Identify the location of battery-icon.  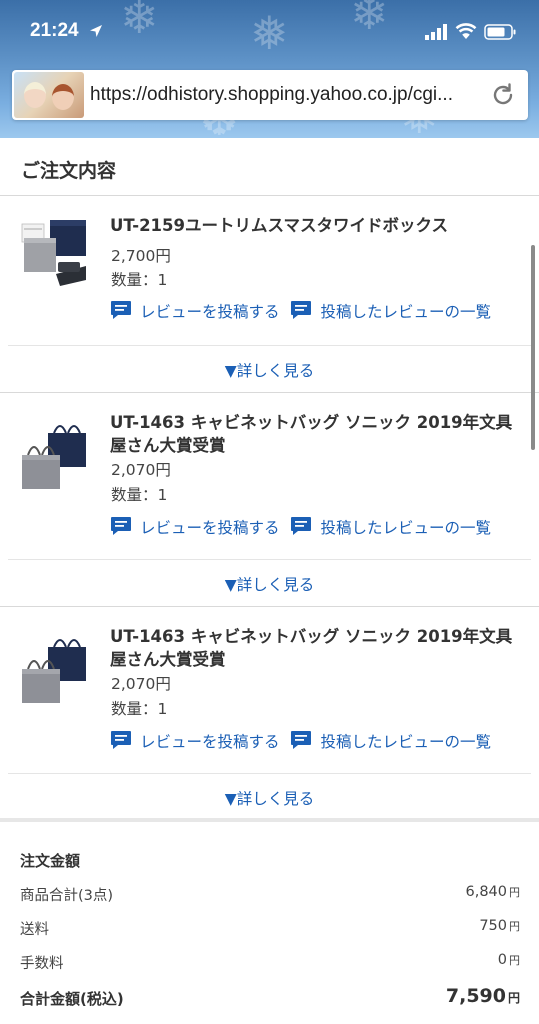
(500, 32).